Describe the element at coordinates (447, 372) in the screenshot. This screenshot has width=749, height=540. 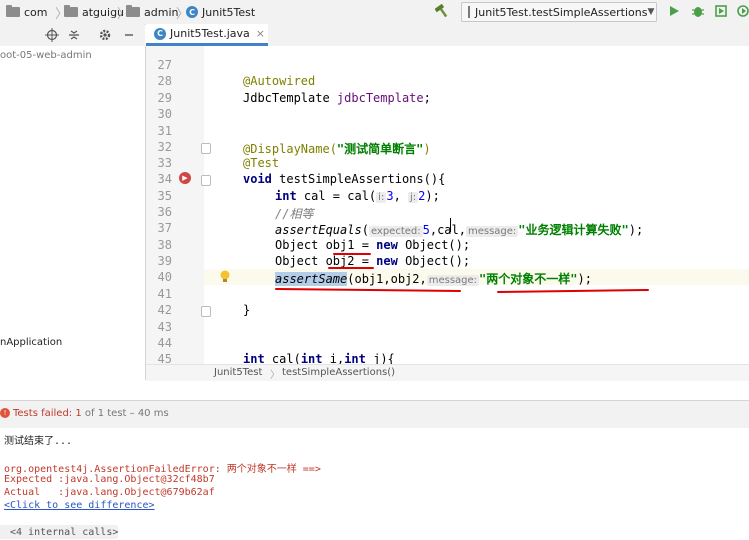
I see `editor-breadcrumb: Junit5Test 〉 testSimpleAssertions()` at that location.